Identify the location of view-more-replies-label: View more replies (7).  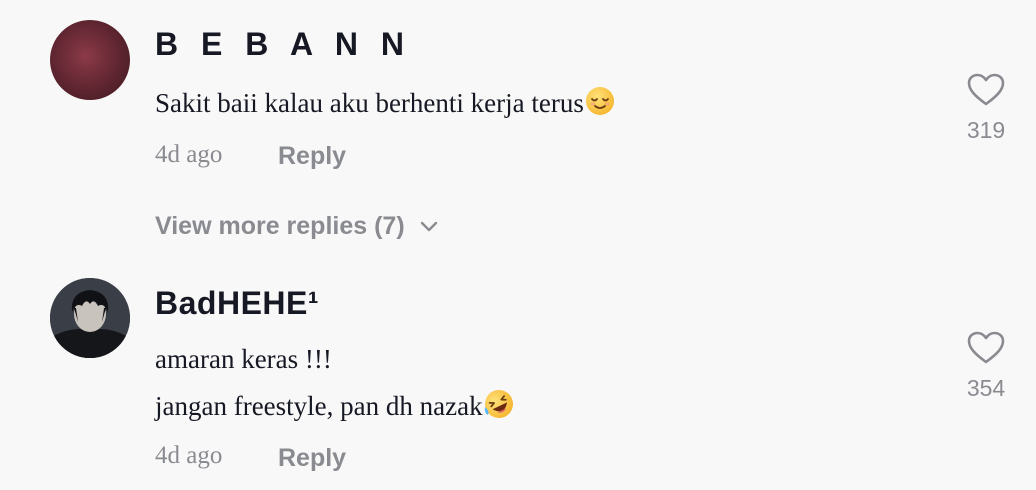
(280, 226).